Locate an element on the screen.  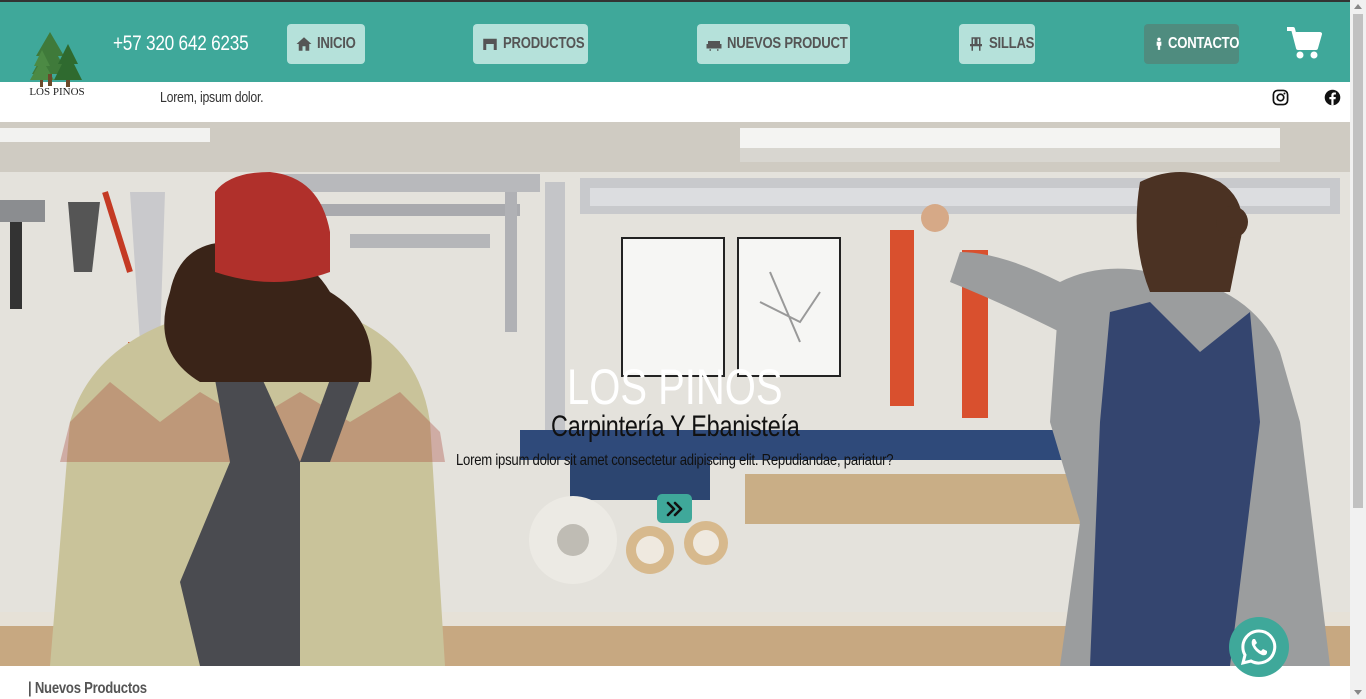
brand-logo: LOS PINOS is located at coordinates (57, 66).